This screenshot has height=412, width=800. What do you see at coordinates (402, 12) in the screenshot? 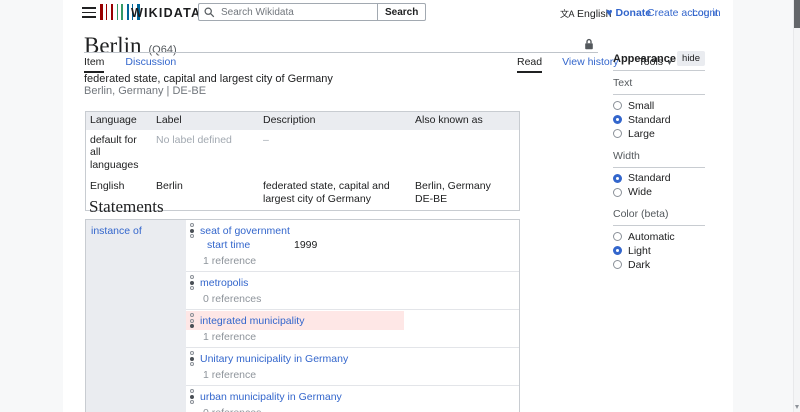
I see `search-button: Search` at bounding box center [402, 12].